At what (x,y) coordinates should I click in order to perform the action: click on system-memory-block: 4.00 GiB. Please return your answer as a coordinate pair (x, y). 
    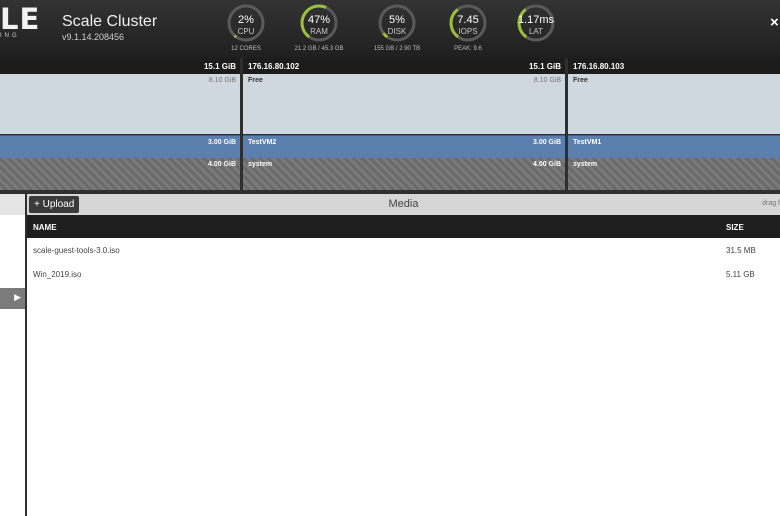
    Looking at the image, I should click on (120, 174).